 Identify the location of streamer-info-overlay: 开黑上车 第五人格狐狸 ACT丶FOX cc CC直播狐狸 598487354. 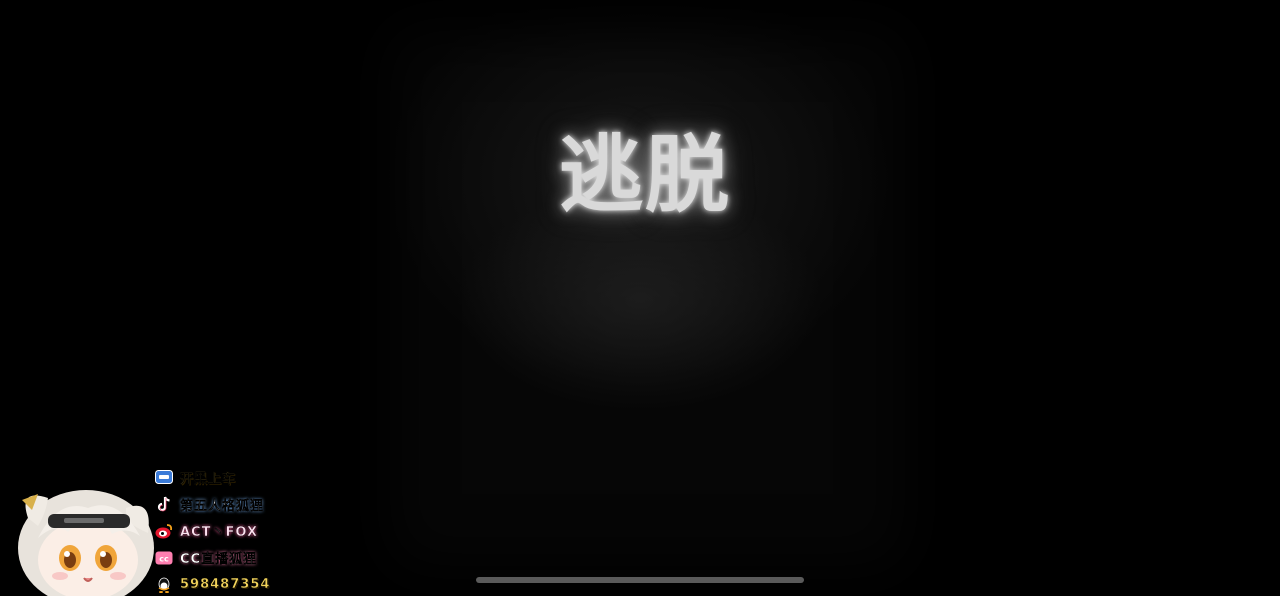
(224, 530).